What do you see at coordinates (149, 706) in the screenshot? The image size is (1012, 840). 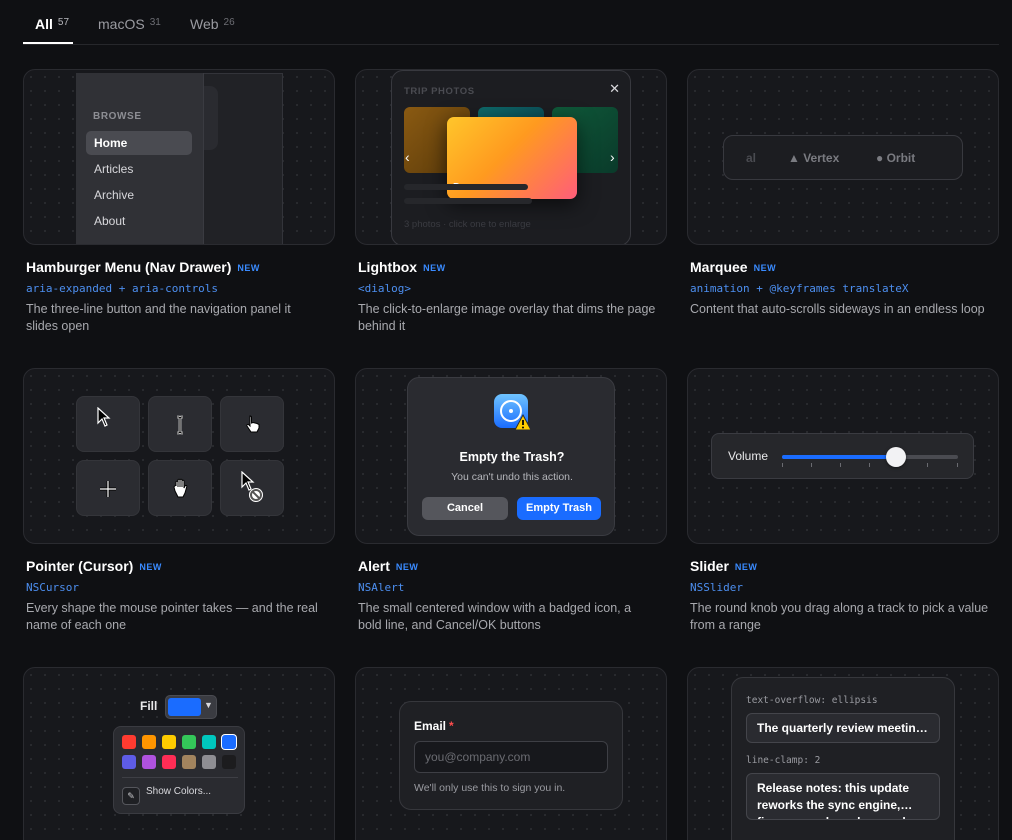 I see `fill-label: Fill` at bounding box center [149, 706].